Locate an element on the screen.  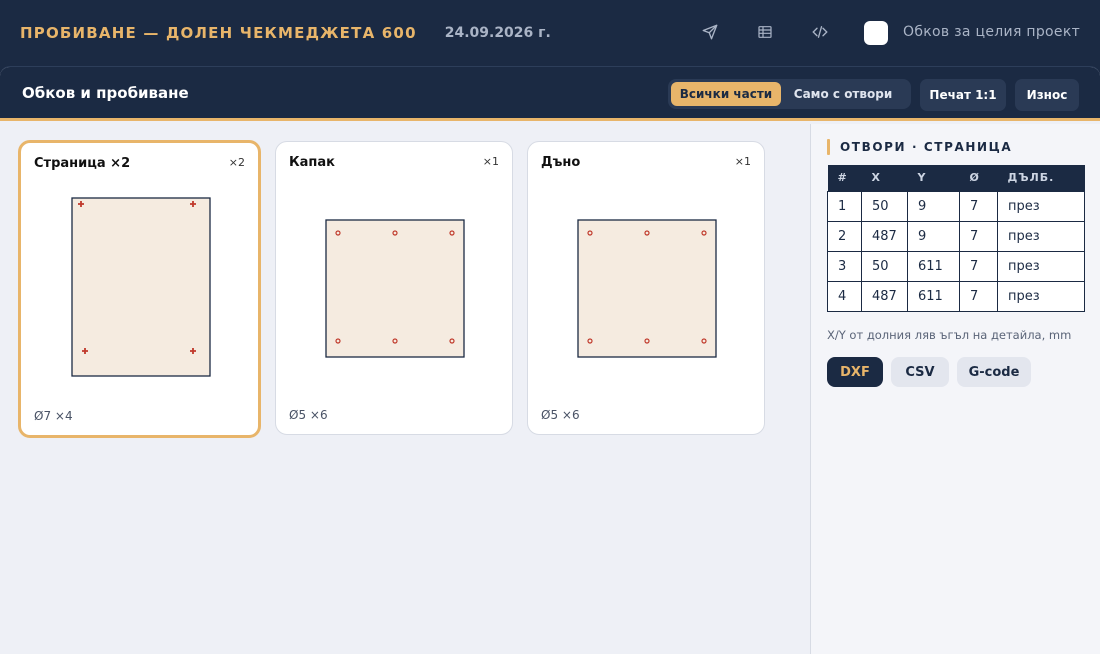
part-card-lid: Капак ×1 Ø5 ×6 is located at coordinates (394, 288).